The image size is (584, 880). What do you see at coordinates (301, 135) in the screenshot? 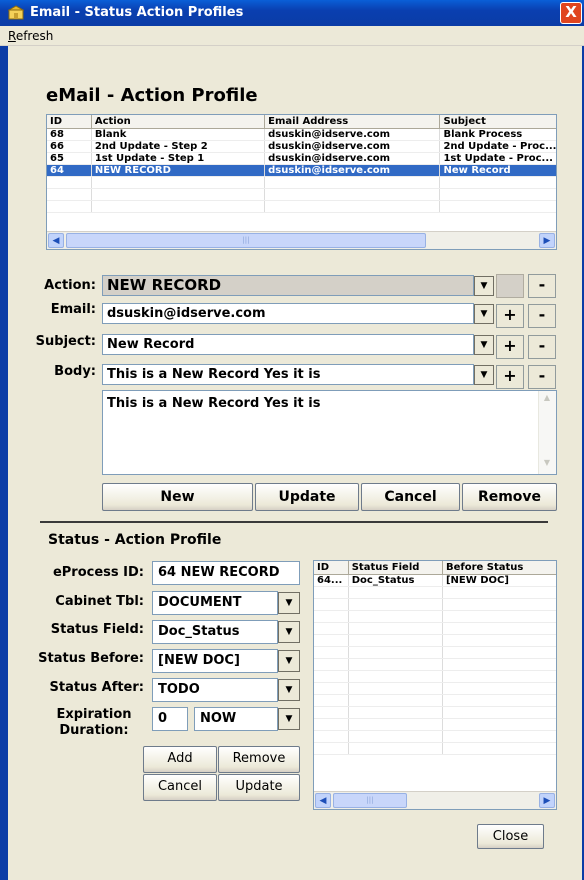
I see `table-row: 68 Blank dsuskin@idserve.com Blank Process` at bounding box center [301, 135].